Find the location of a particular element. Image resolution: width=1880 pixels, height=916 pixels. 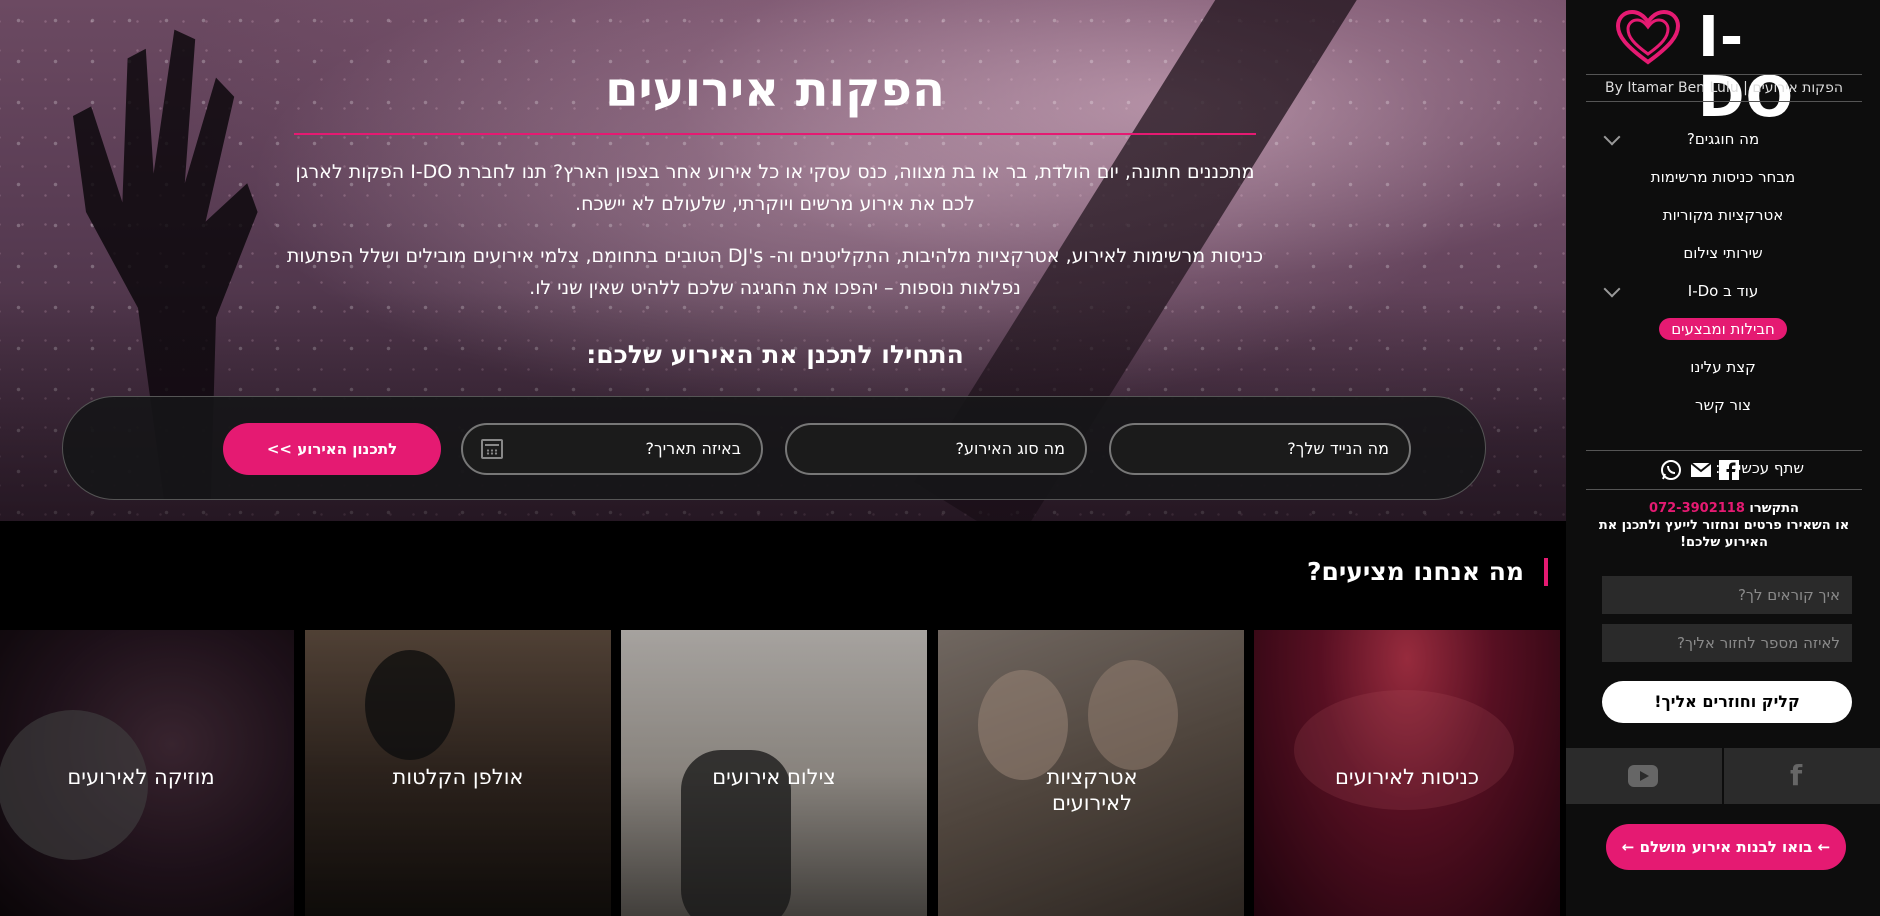

logo: I-DO is located at coordinates (1726, 68).